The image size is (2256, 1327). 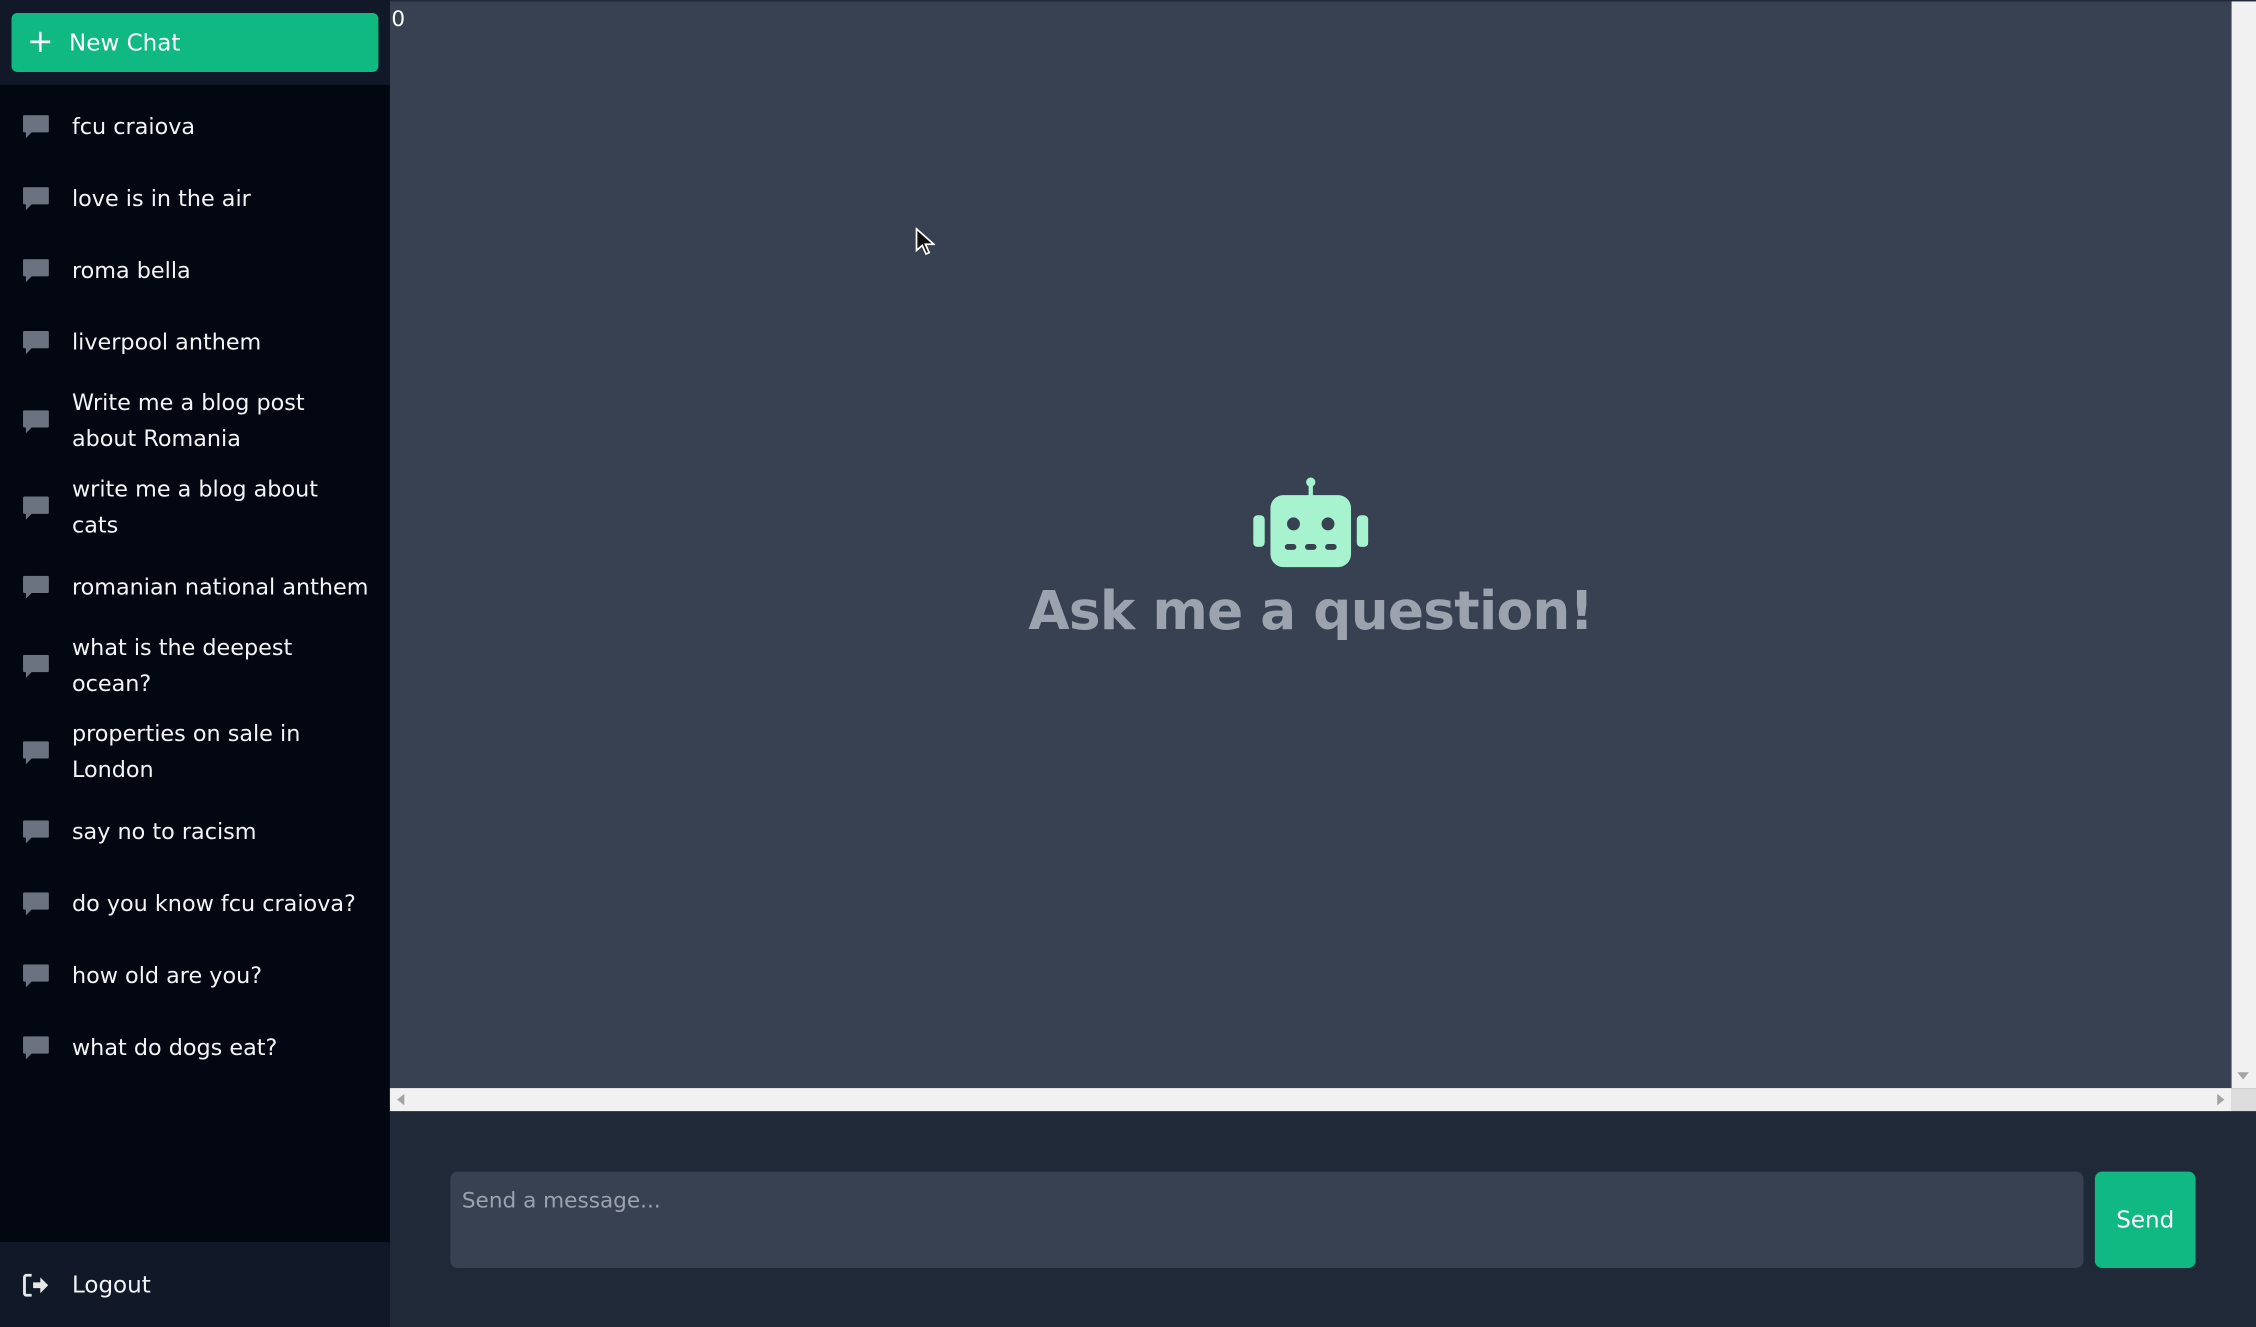 I want to click on message-counter: 0, so click(x=398, y=18).